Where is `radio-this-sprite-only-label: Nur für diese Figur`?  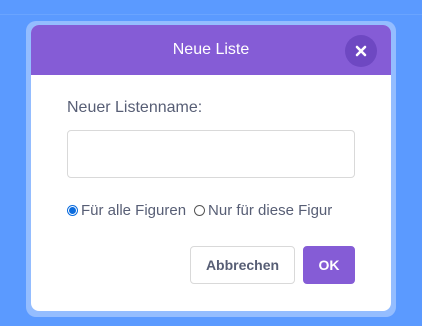
radio-this-sprite-only-label: Nur für diese Figur is located at coordinates (270, 210).